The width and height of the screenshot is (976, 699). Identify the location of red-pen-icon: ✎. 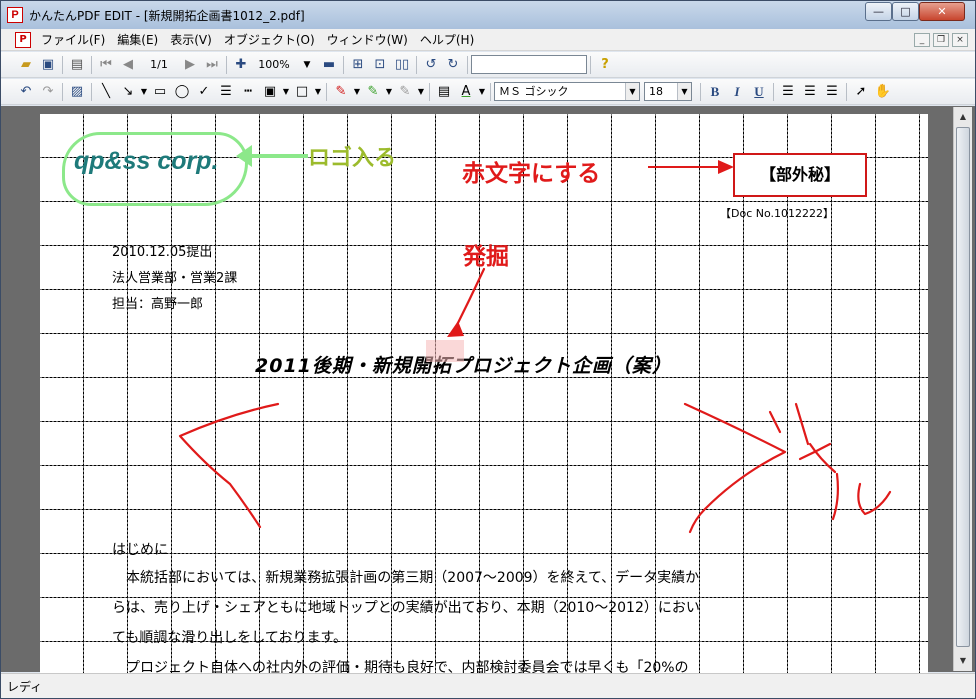
(341, 92).